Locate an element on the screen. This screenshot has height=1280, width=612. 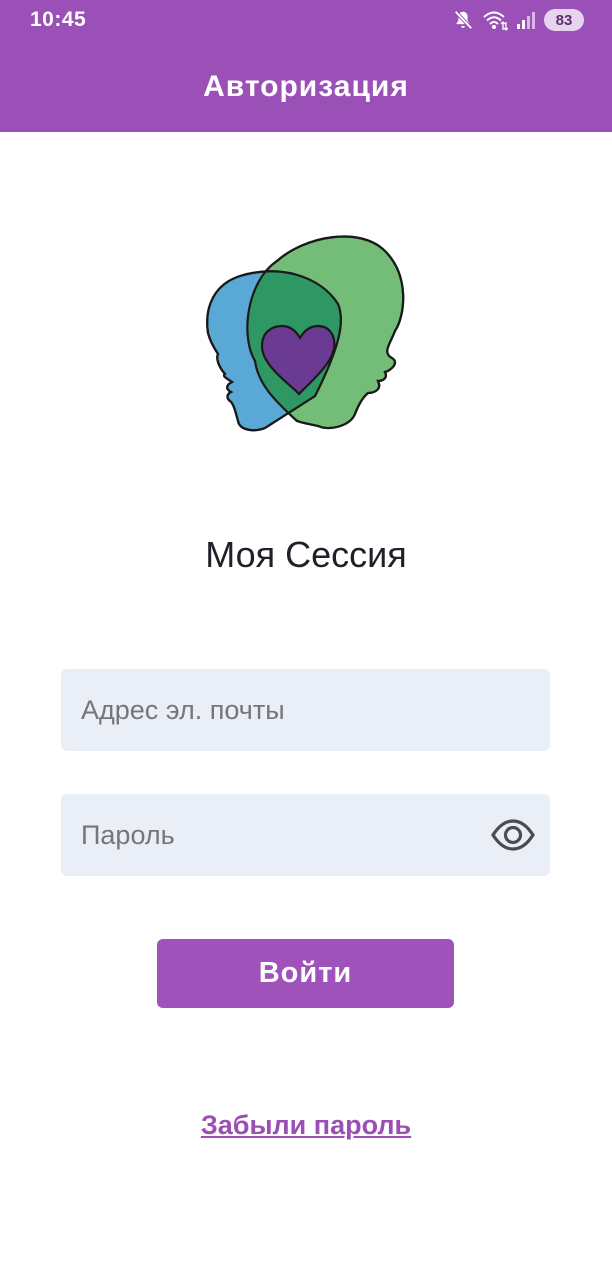
status-icons: 83 is located at coordinates (518, 20).